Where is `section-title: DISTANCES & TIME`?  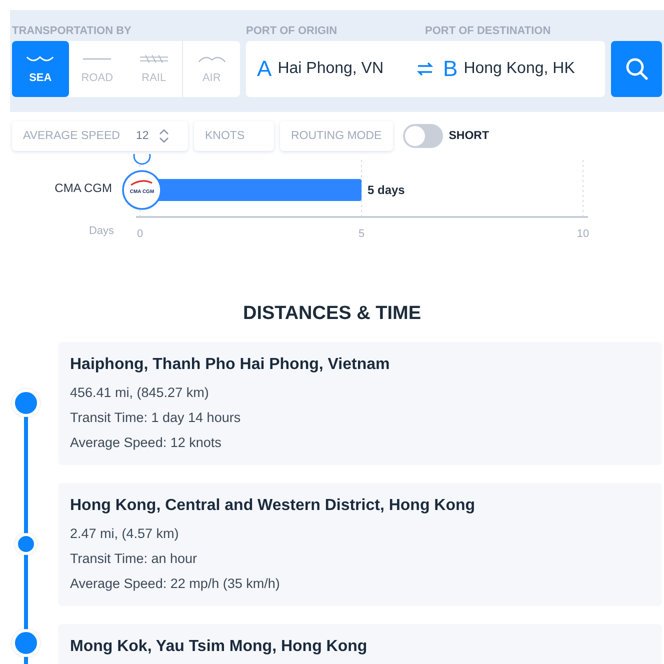
section-title: DISTANCES & TIME is located at coordinates (332, 314).